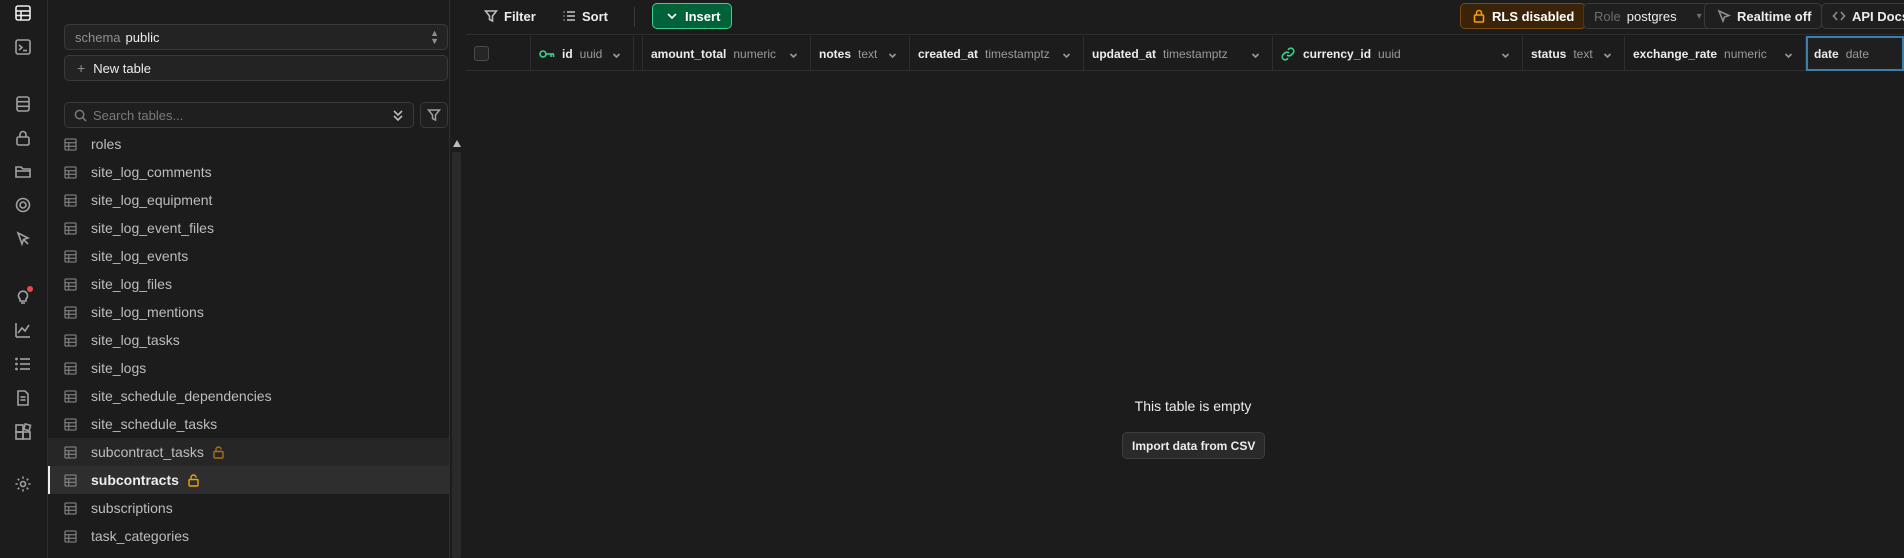 The image size is (1904, 558). Describe the element at coordinates (868, 53) in the screenshot. I see `column-type: text` at that location.